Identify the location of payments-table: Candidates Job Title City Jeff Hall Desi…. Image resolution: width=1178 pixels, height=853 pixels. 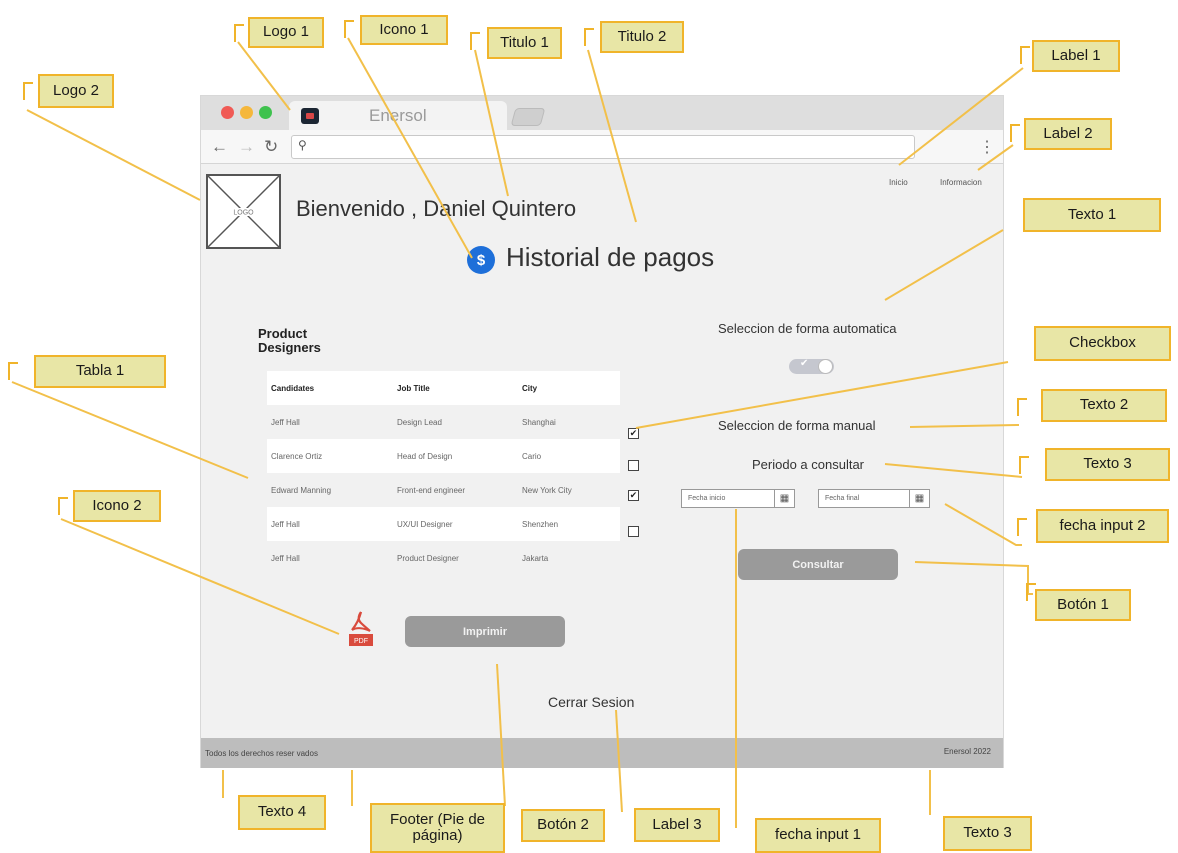
(443, 473).